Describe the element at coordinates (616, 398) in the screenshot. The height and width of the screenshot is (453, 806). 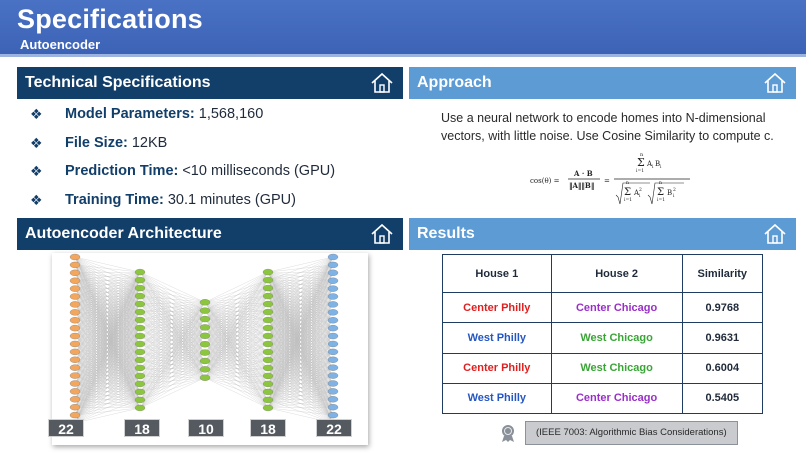
I see `house2-cell: Center Chicago` at that location.